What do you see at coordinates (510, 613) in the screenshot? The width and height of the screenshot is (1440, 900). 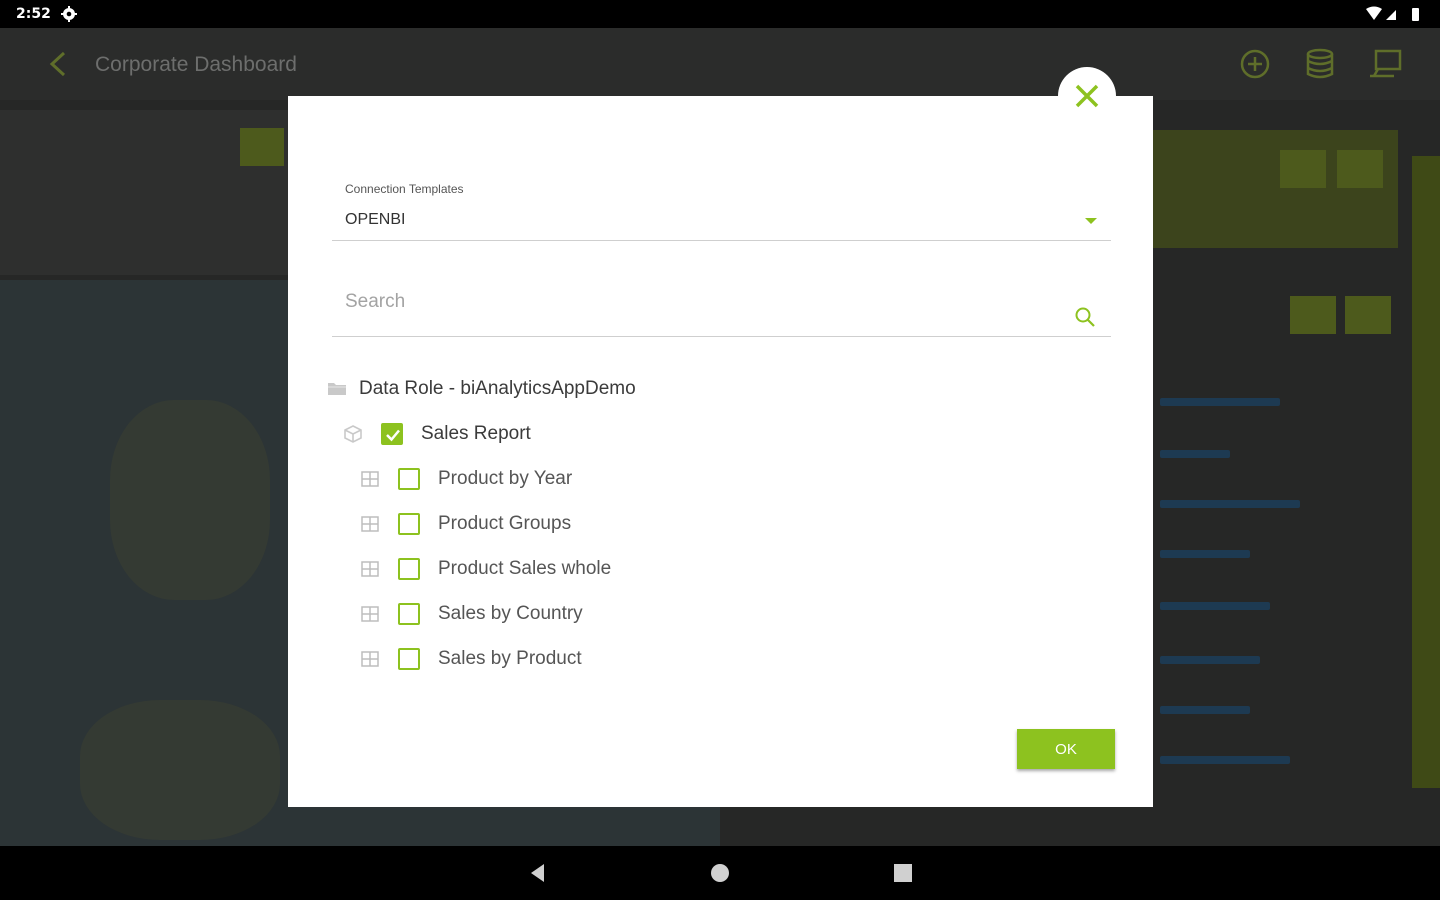 I see `sales-by-country-label: Sales by Country` at bounding box center [510, 613].